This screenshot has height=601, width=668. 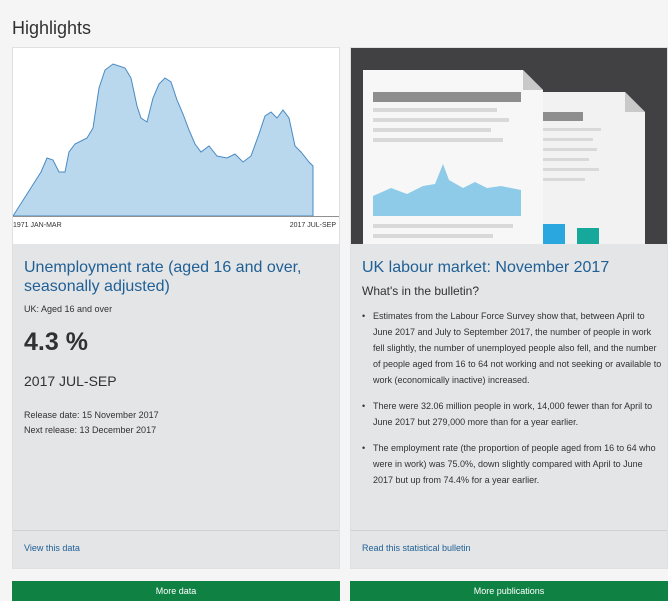 I want to click on front-document-heading-bar, so click(x=447, y=97).